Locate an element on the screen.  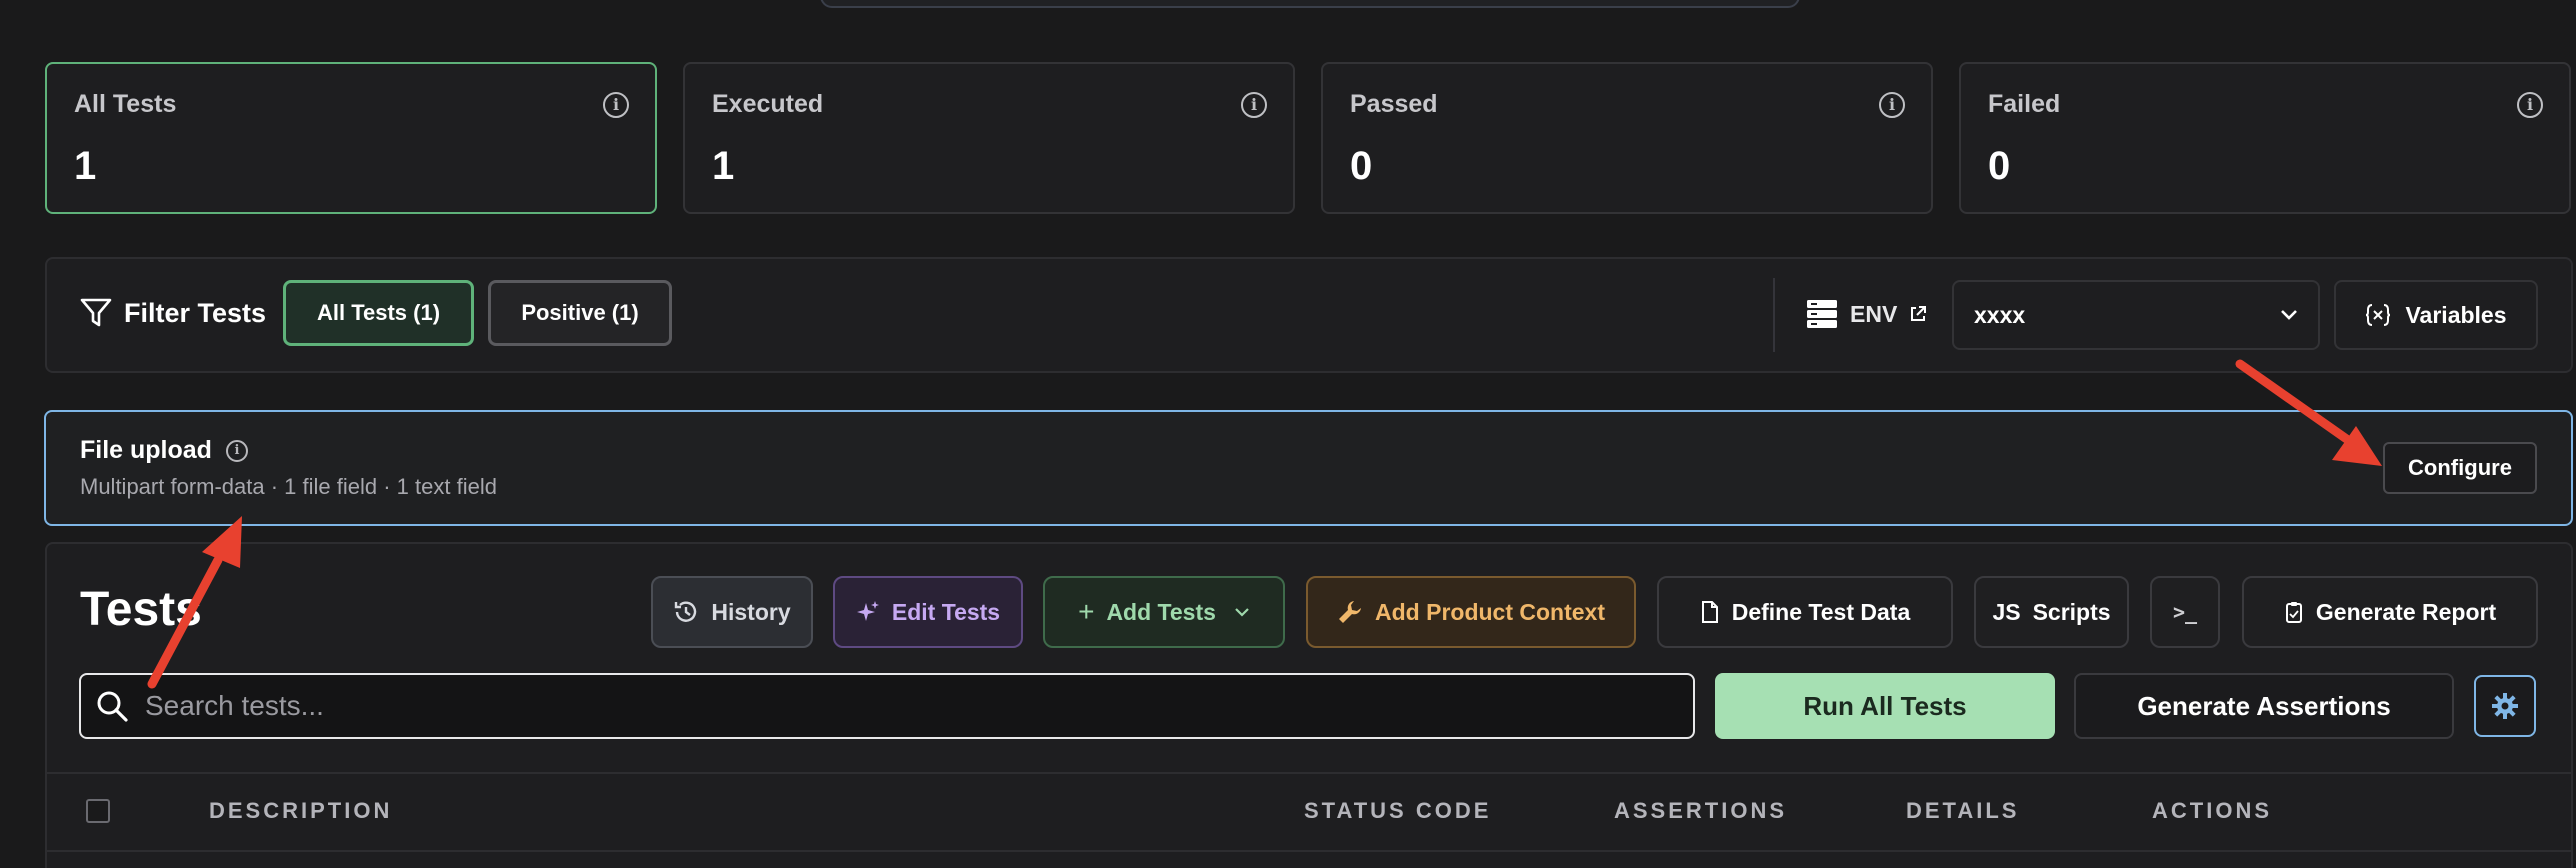
js-icon: JS is located at coordinates (2006, 611).